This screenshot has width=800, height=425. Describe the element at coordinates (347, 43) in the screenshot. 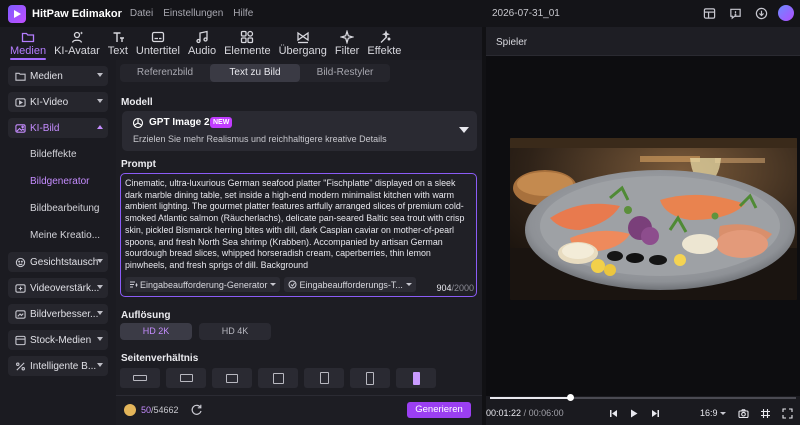

I see `tab-filter: Filter` at that location.